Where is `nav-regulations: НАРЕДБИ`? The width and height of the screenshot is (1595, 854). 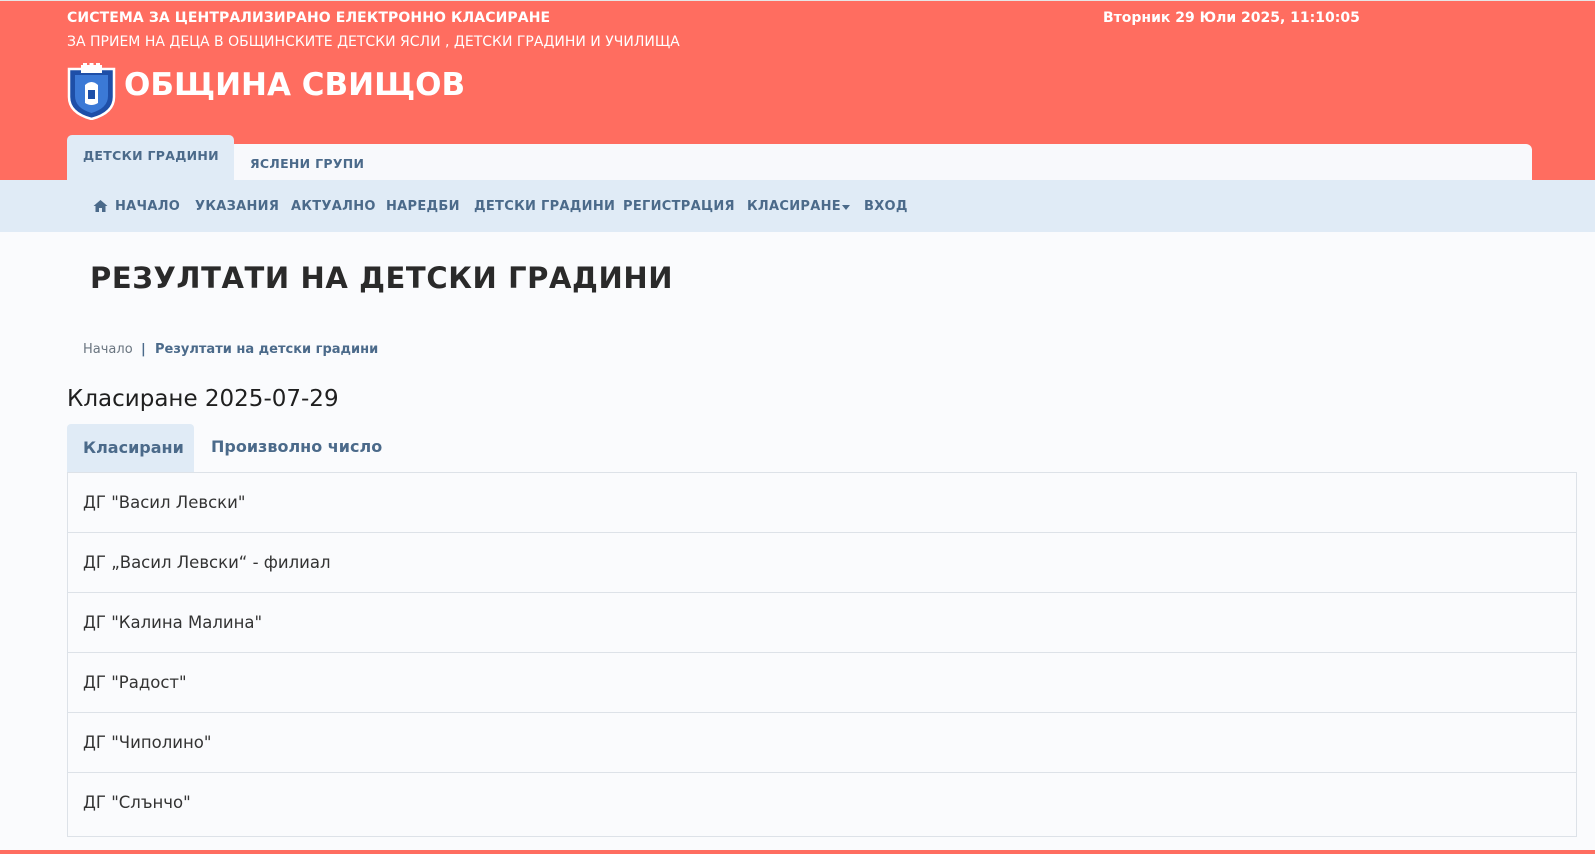 nav-regulations: НАРЕДБИ is located at coordinates (423, 206).